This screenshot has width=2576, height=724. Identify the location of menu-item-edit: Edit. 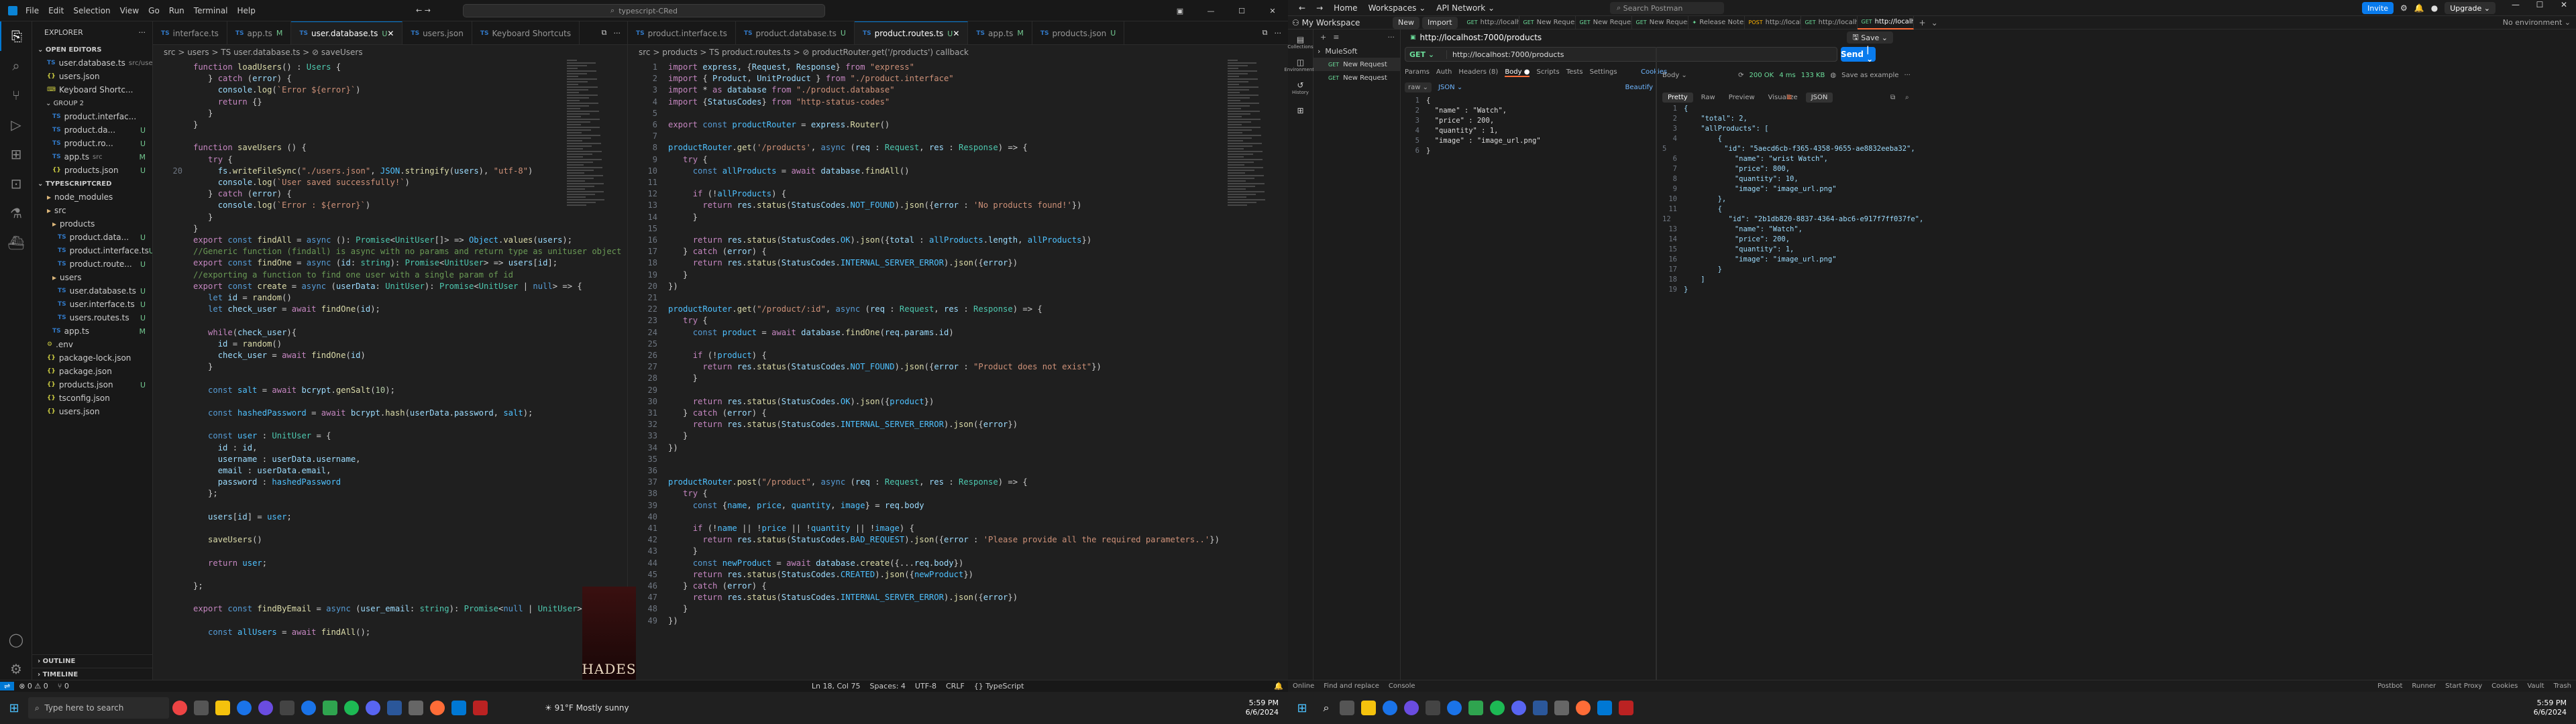
(56, 10).